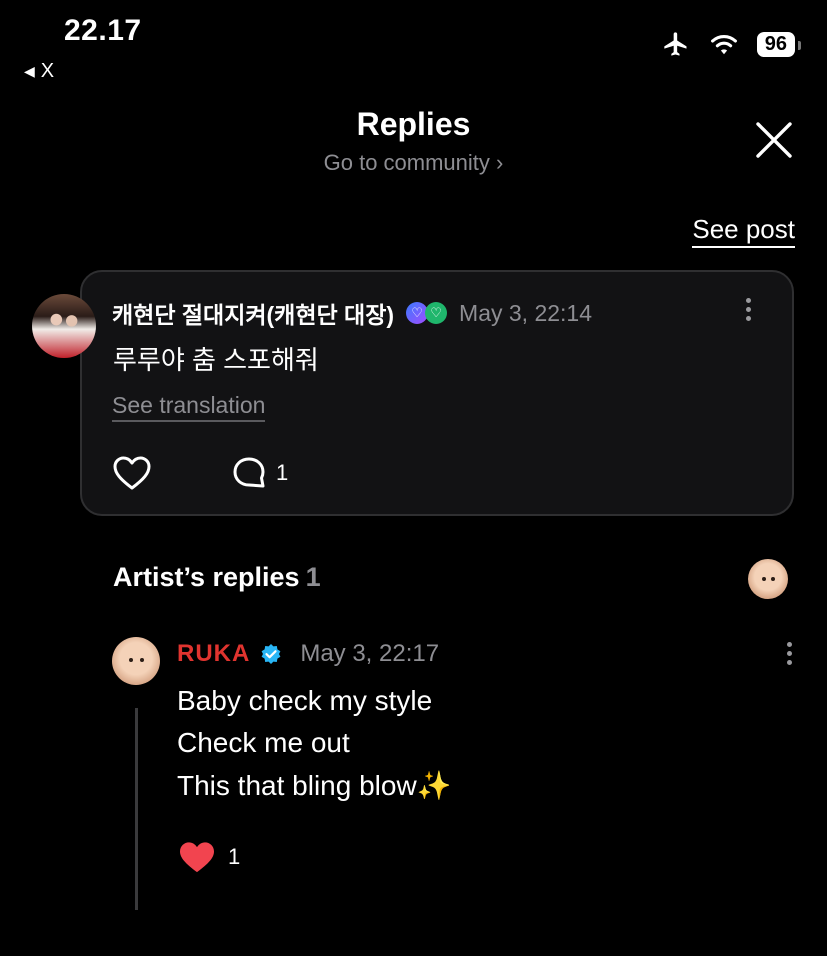 Image resolution: width=827 pixels, height=956 pixels. Describe the element at coordinates (675, 44) in the screenshot. I see `airplane-icon` at that location.